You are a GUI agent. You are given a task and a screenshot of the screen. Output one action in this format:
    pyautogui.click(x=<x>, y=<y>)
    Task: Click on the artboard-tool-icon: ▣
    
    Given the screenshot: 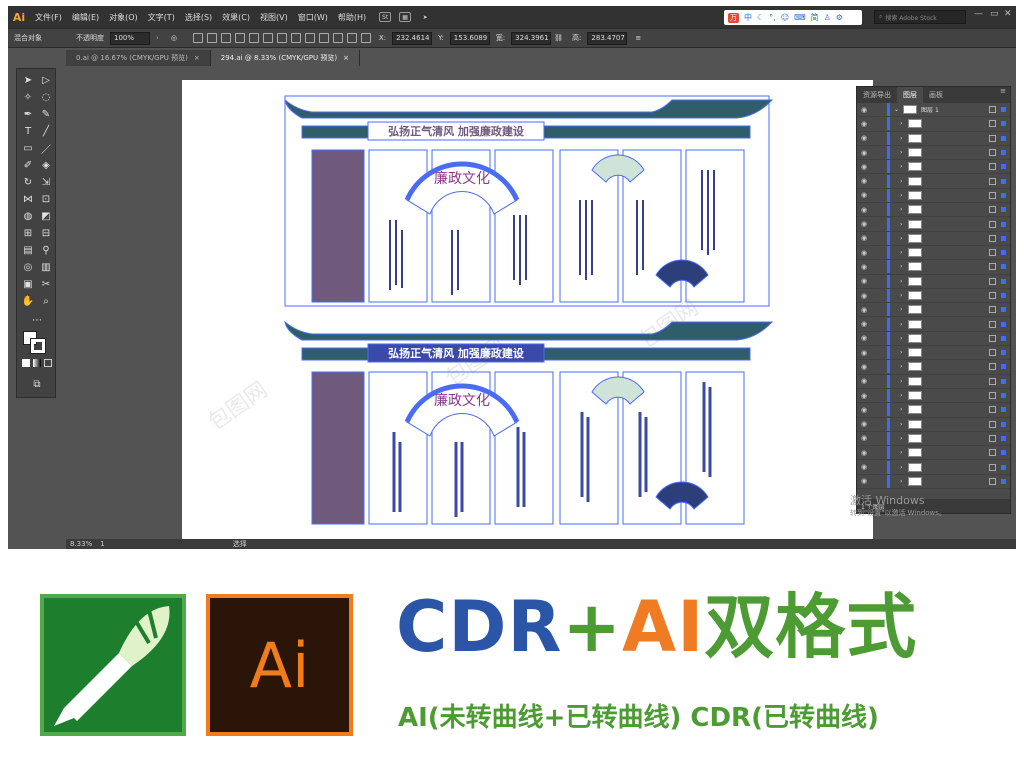 What is the action you would take?
    pyautogui.click(x=28, y=284)
    